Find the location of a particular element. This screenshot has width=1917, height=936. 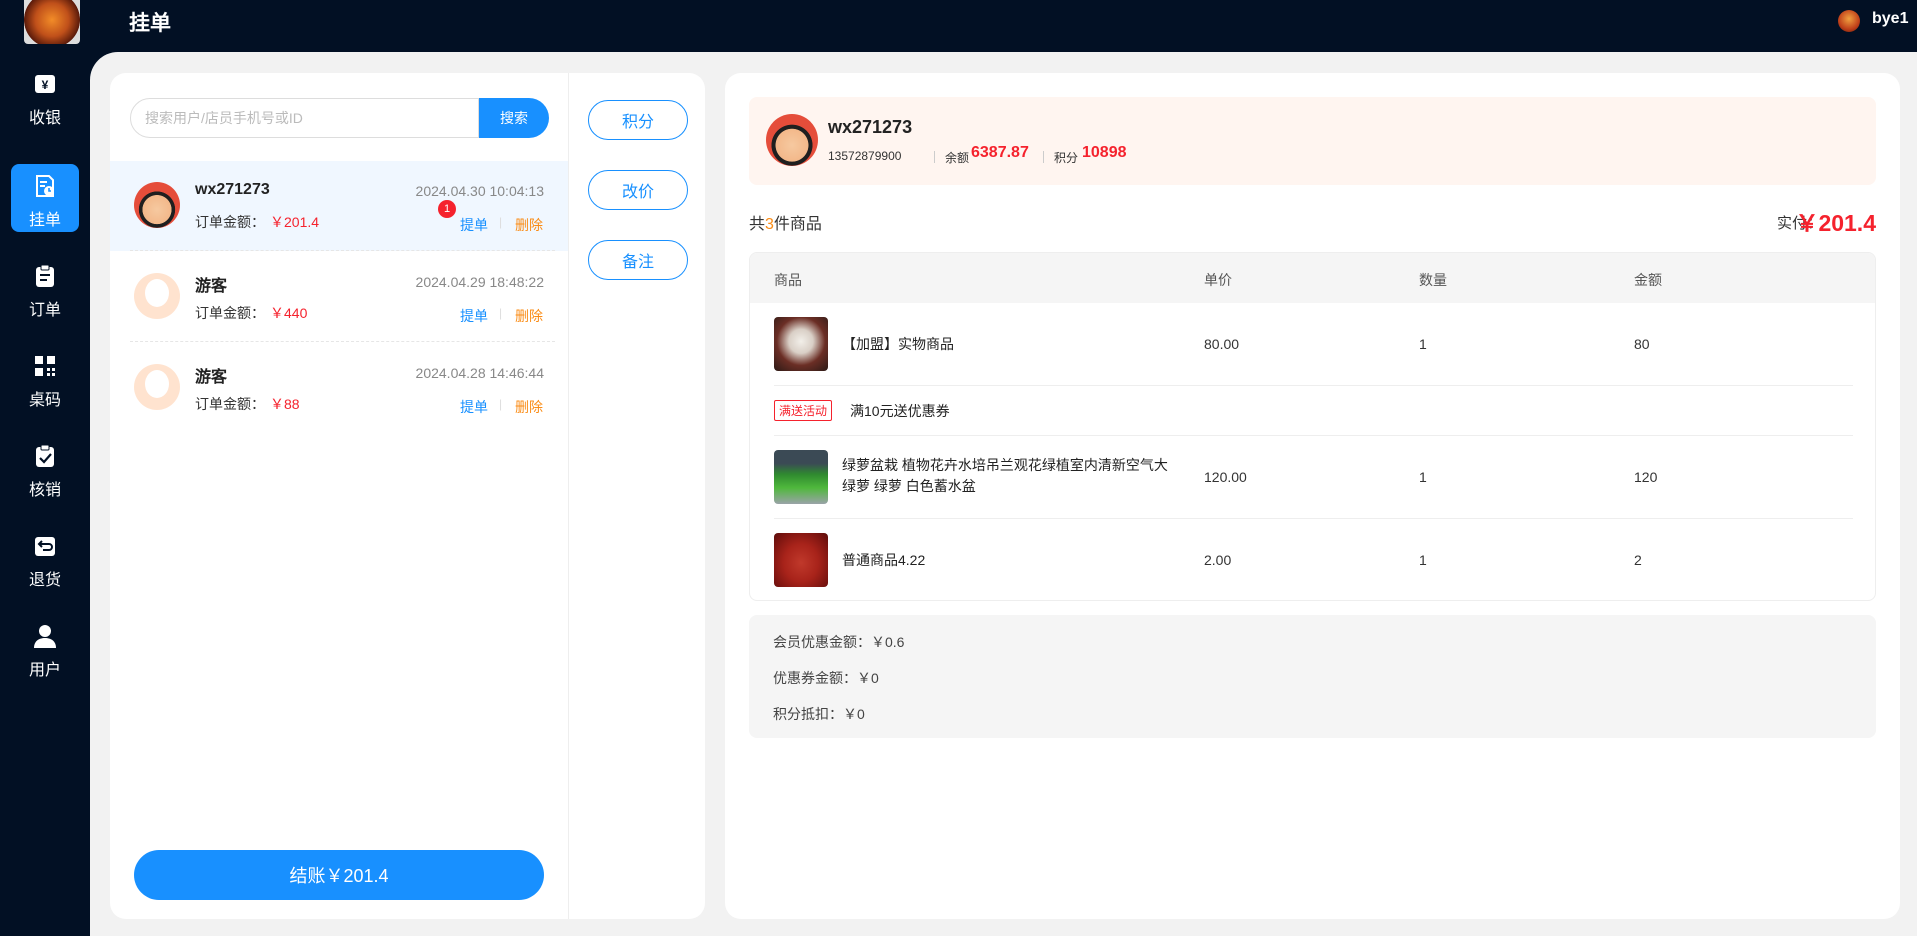

column-header-price: 单价 is located at coordinates (1218, 280).